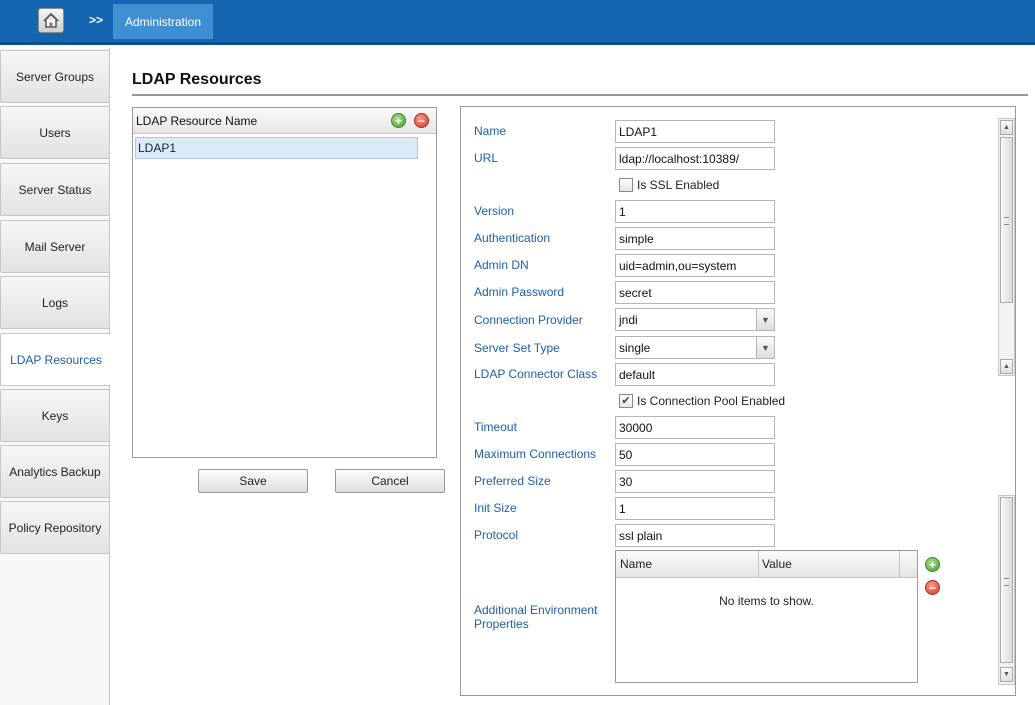 This screenshot has width=1035, height=705. Describe the element at coordinates (421, 120) in the screenshot. I see `remove-resource-icon: −` at that location.